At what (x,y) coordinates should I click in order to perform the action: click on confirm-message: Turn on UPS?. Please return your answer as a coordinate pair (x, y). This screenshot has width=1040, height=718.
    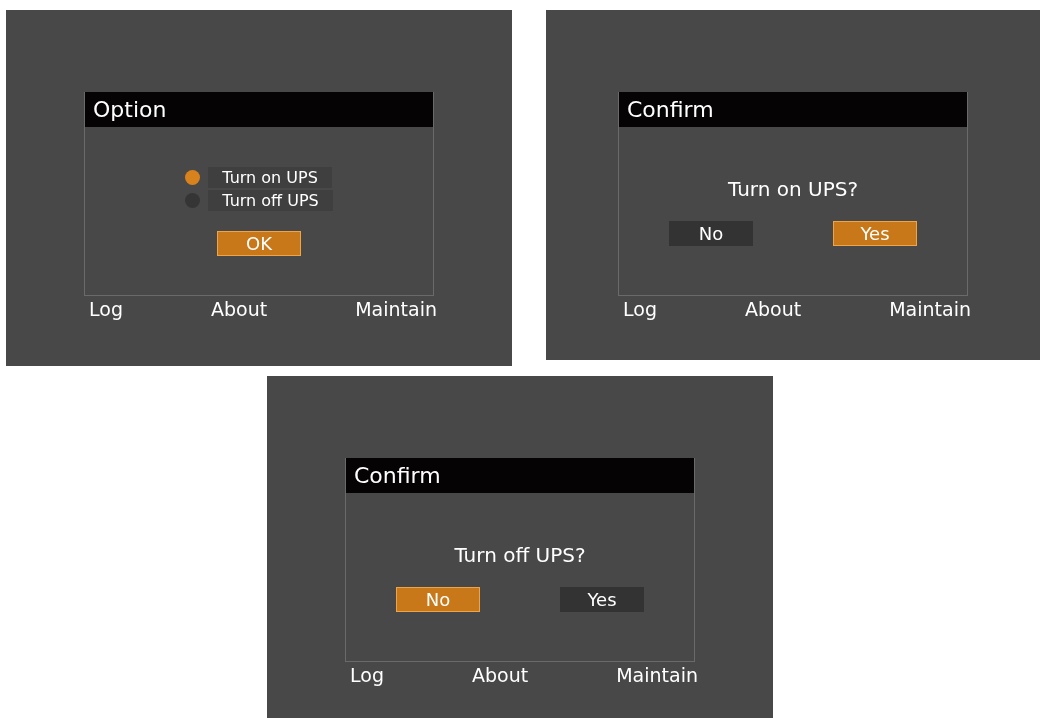
    Looking at the image, I should click on (792, 188).